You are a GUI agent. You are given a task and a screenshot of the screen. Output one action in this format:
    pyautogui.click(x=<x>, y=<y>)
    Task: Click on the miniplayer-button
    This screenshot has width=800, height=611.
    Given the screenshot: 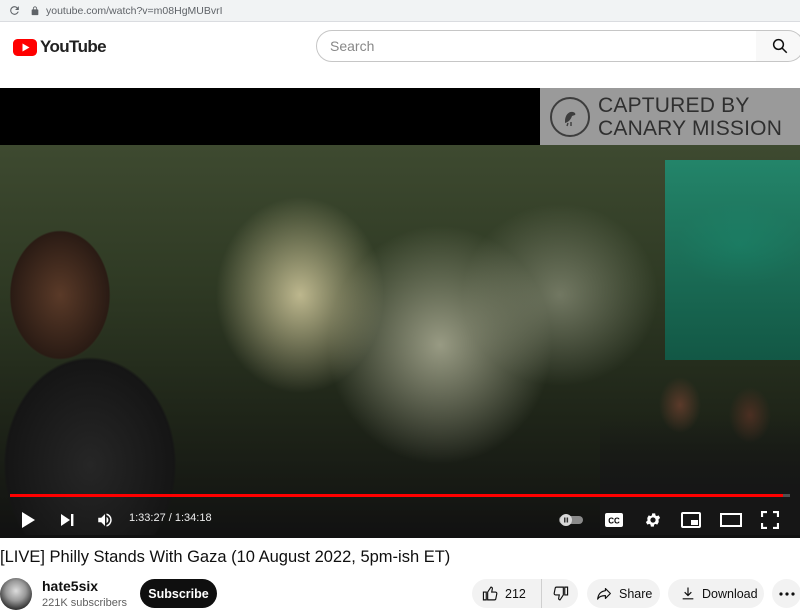 What is the action you would take?
    pyautogui.click(x=691, y=520)
    